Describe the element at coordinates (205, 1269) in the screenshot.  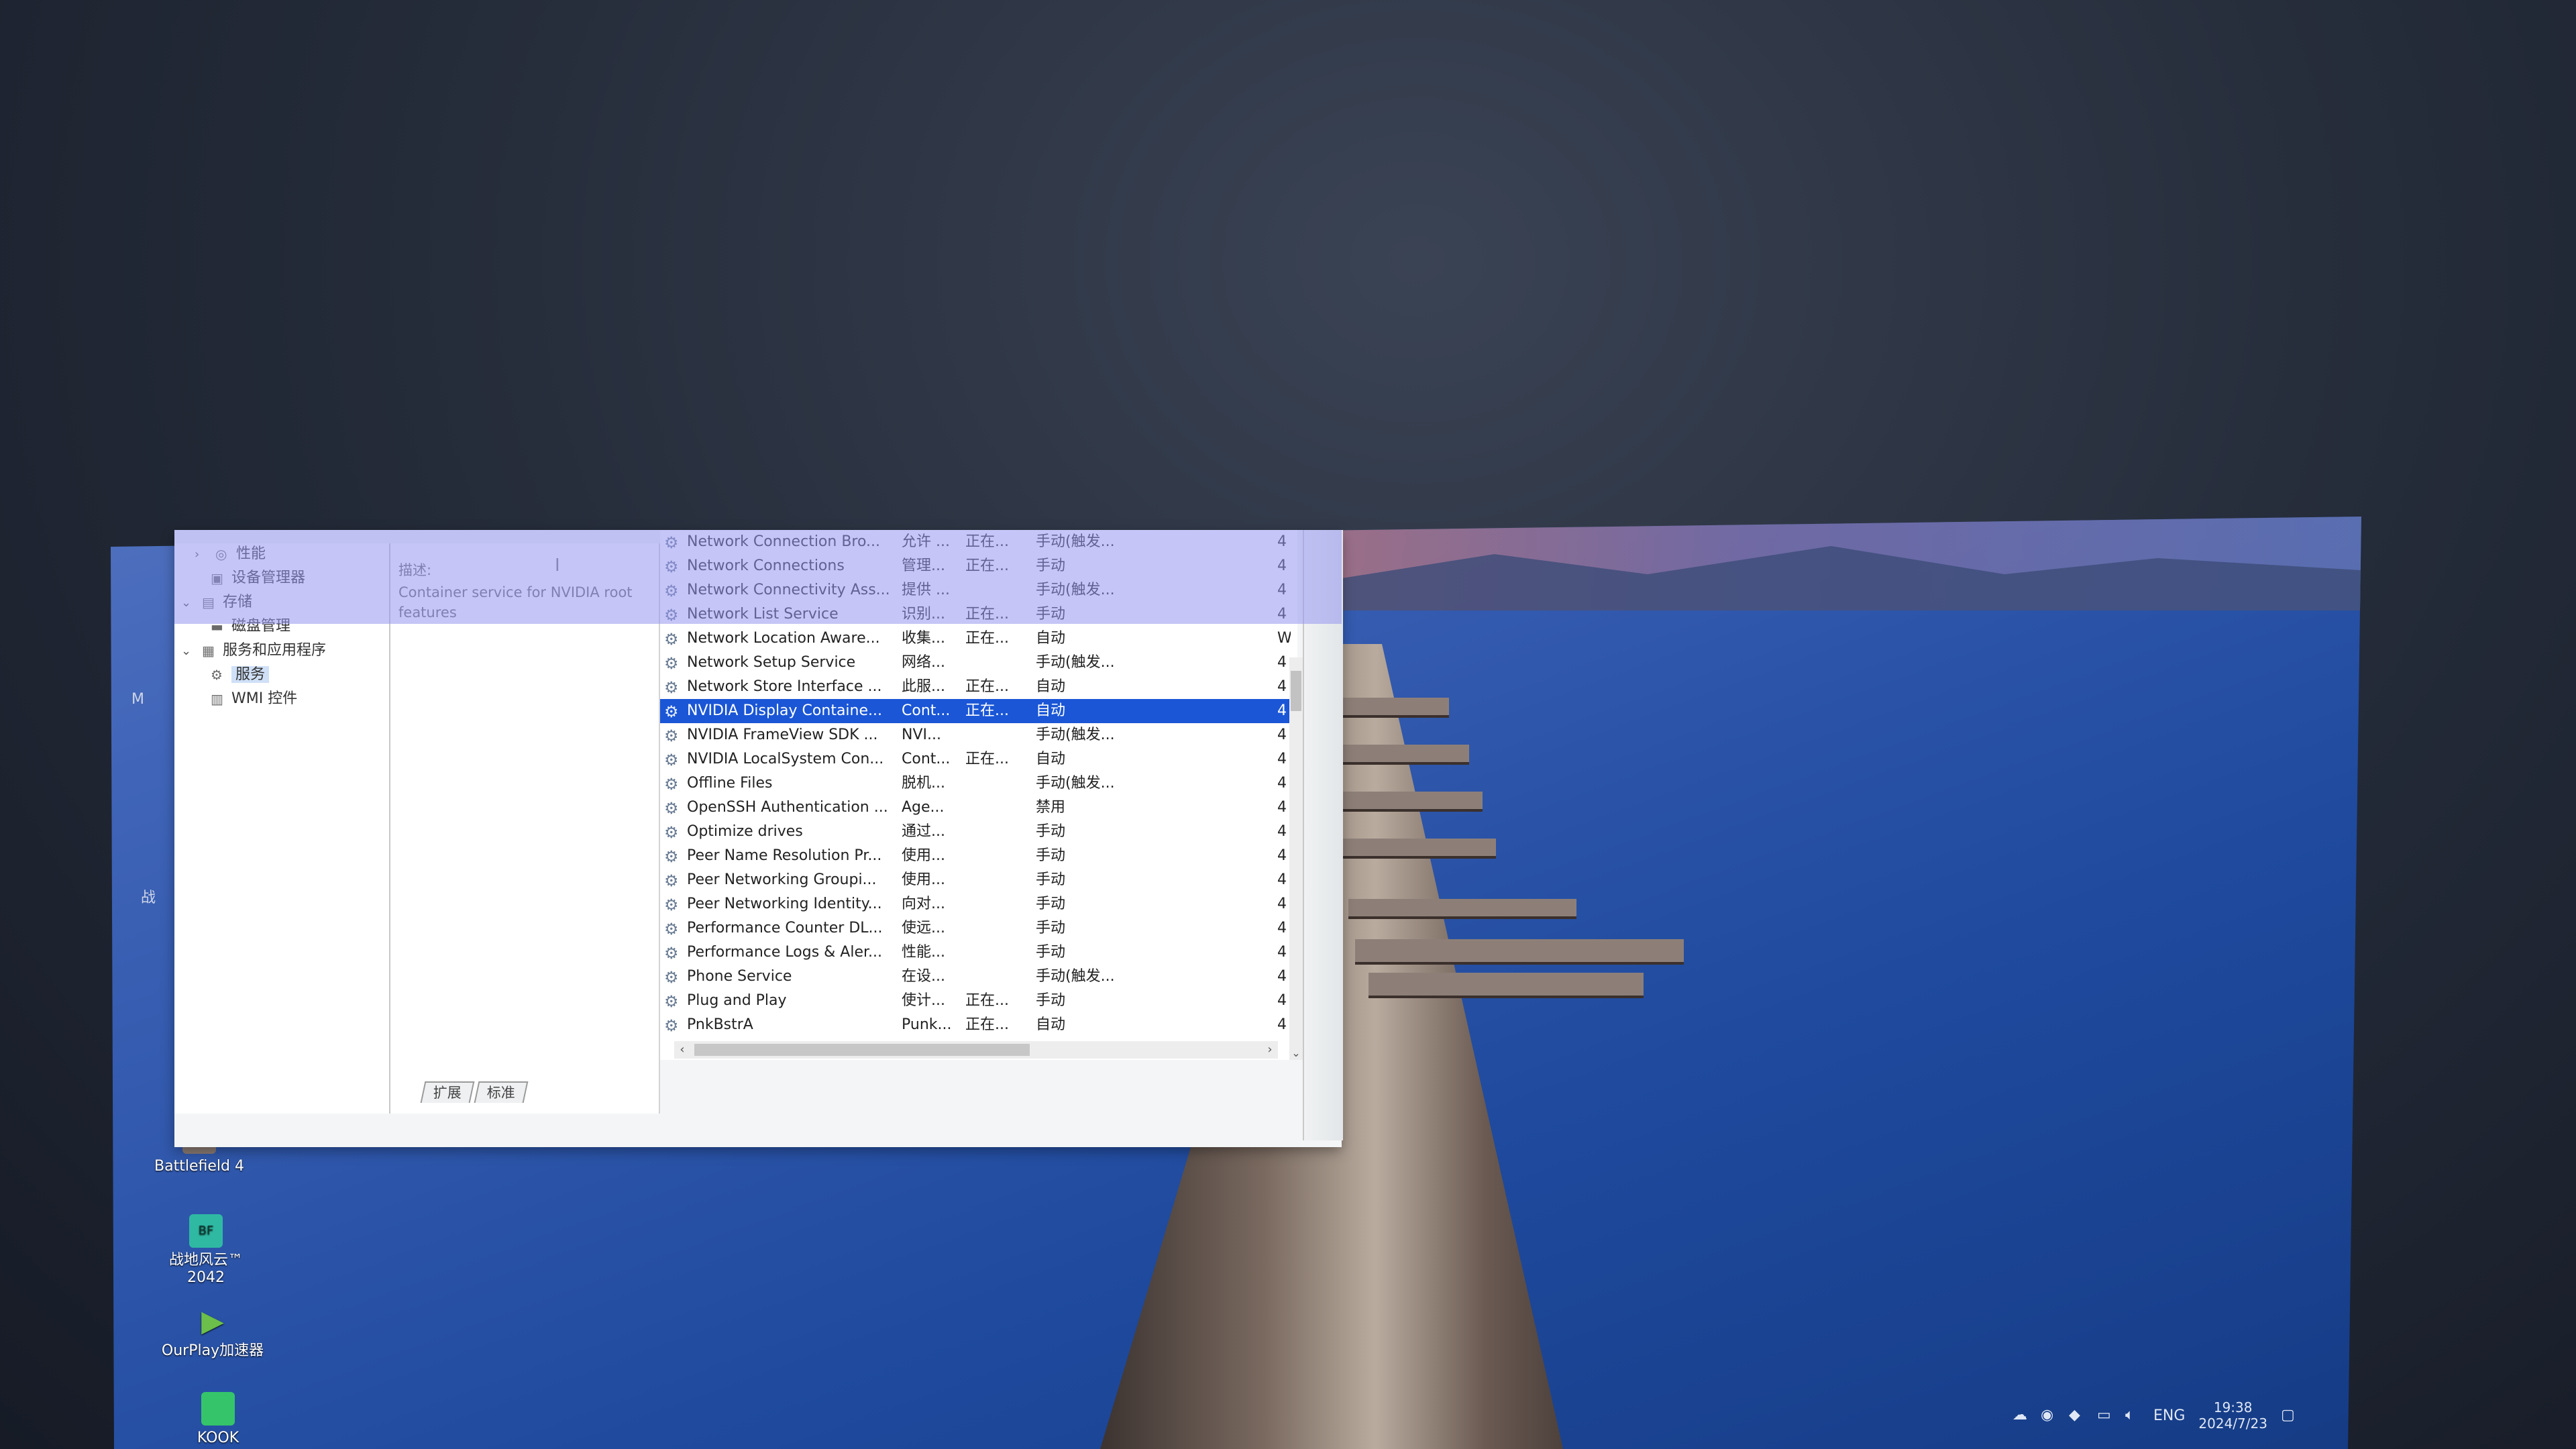
I see `desktop-shortcut-label: 战地风云™ 2042` at that location.